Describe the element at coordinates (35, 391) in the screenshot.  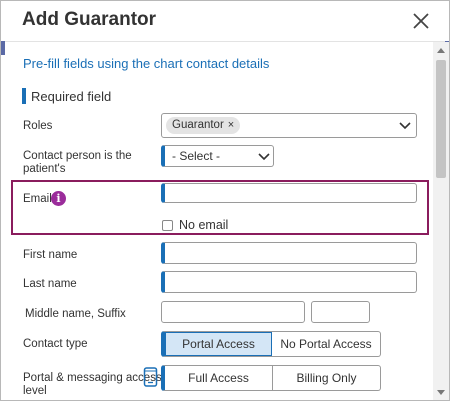
I see `portal-access-label-line2: level` at that location.